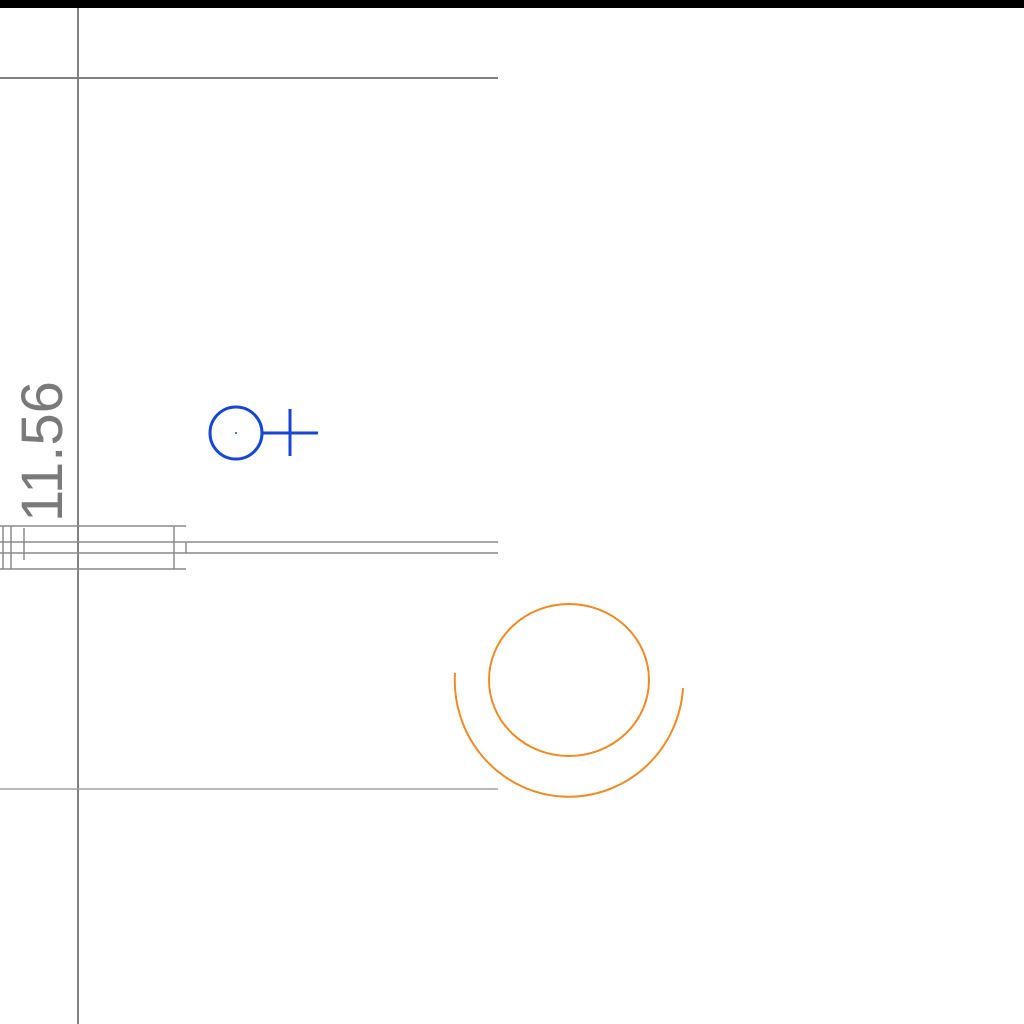  What do you see at coordinates (568, 700) in the screenshot?
I see `ring-arc-icon` at bounding box center [568, 700].